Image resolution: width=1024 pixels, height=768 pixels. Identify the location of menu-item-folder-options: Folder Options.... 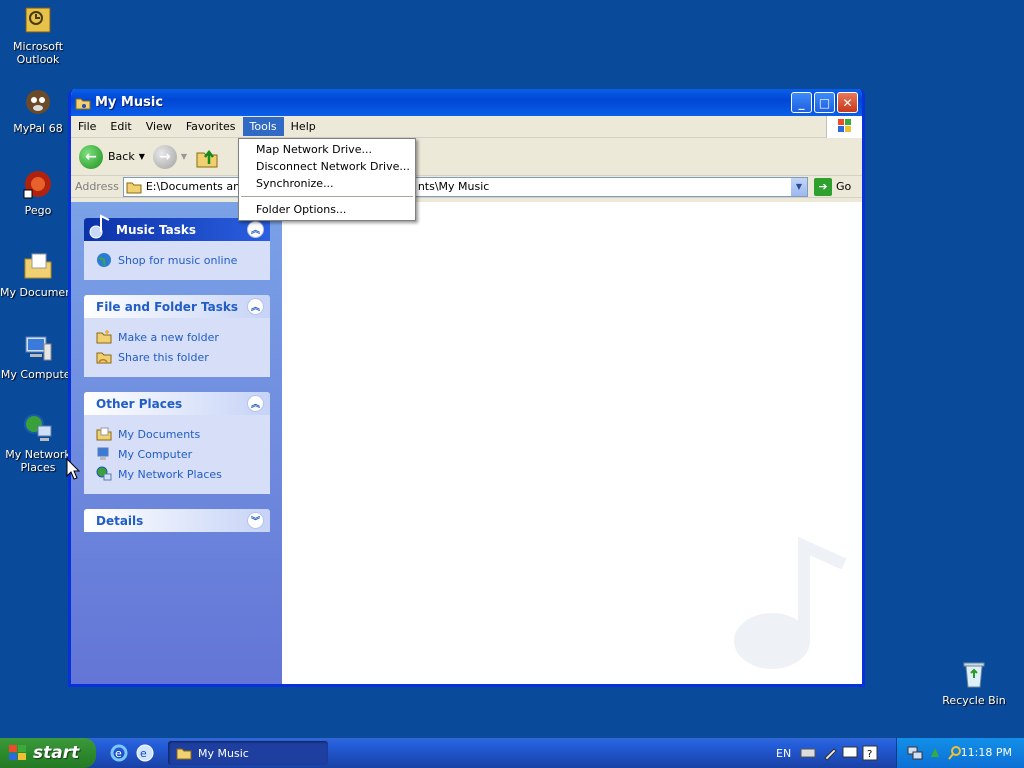
(327, 209).